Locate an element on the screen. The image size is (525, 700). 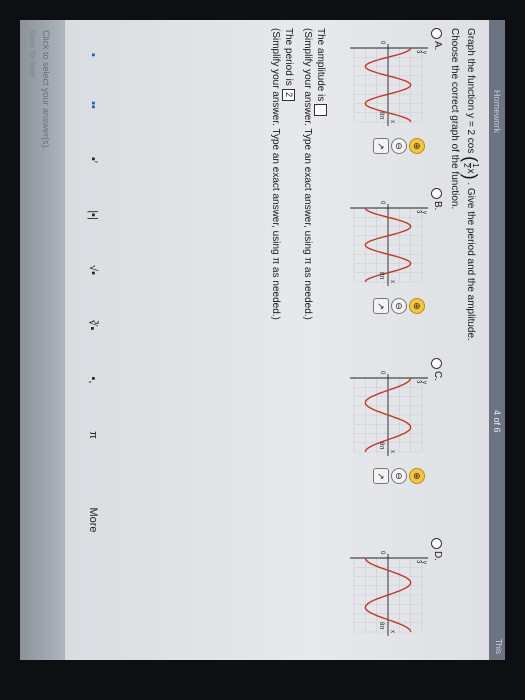
option-b-zoom-out-icon: ⊖ is located at coordinates (399, 306).